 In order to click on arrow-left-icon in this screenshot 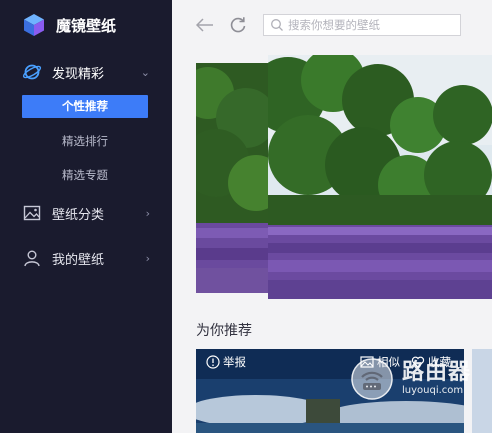, I will do `click(204, 25)`.